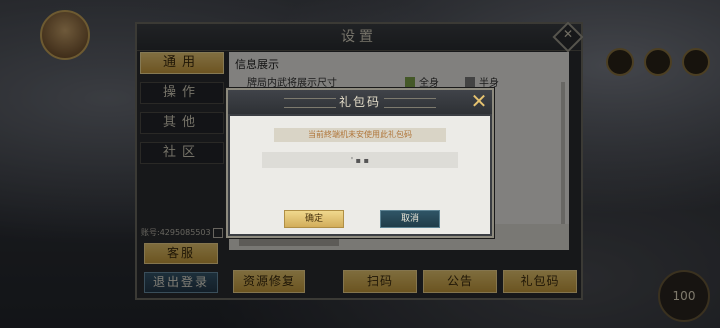  I want to click on cancel-button: 取消, so click(410, 219).